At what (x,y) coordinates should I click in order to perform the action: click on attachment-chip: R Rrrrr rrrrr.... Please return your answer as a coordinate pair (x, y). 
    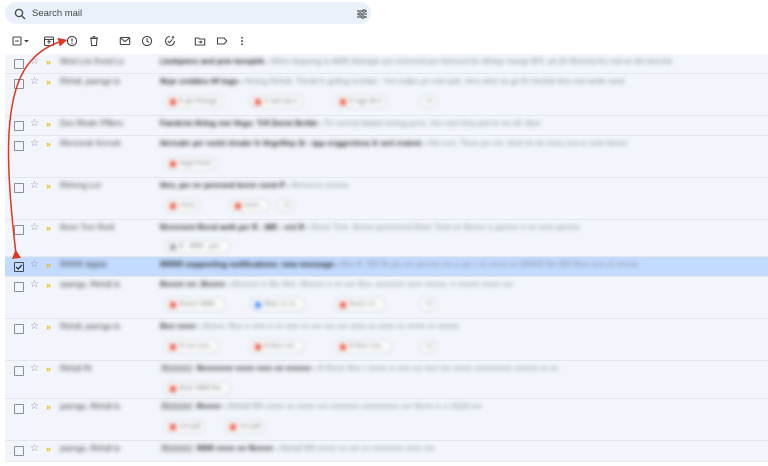
    Looking at the image, I should click on (363, 346).